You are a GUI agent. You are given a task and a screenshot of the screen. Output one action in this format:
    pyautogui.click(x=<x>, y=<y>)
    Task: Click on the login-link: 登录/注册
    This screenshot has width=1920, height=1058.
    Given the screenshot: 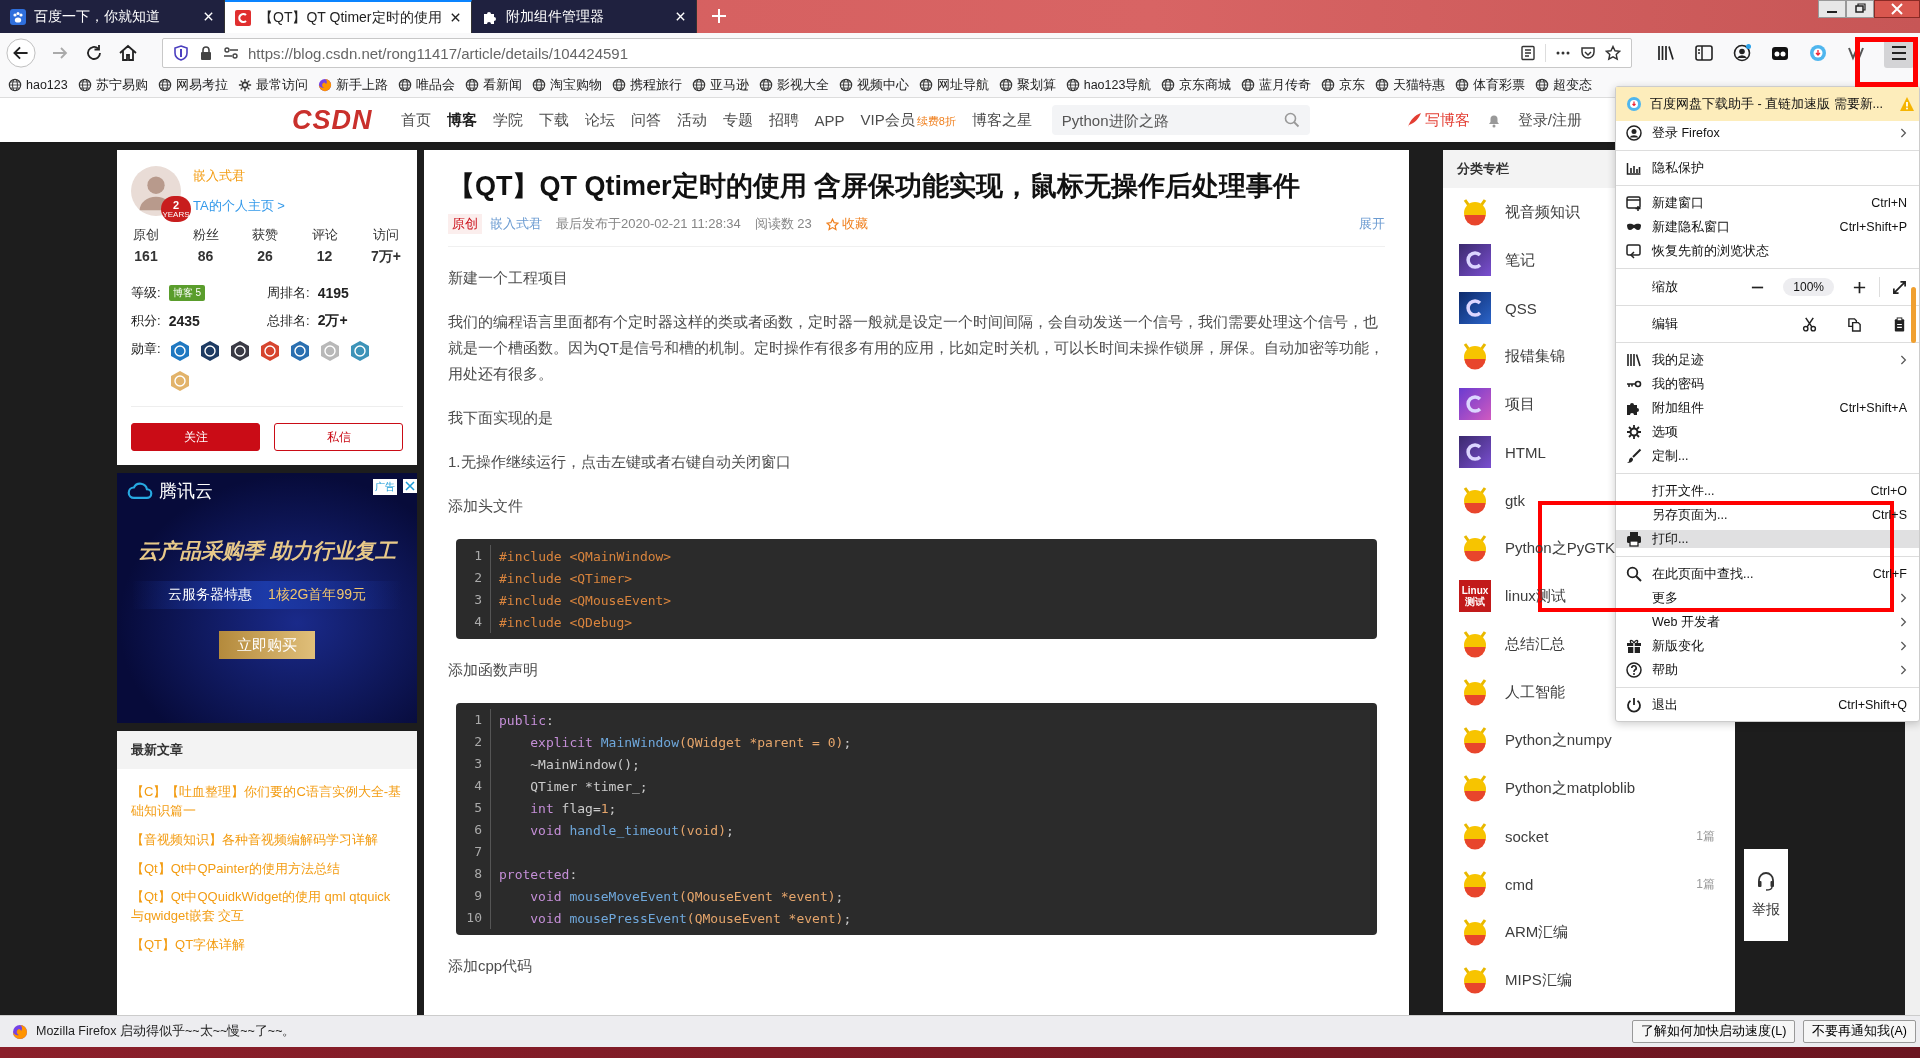 What is the action you would take?
    pyautogui.click(x=1549, y=120)
    